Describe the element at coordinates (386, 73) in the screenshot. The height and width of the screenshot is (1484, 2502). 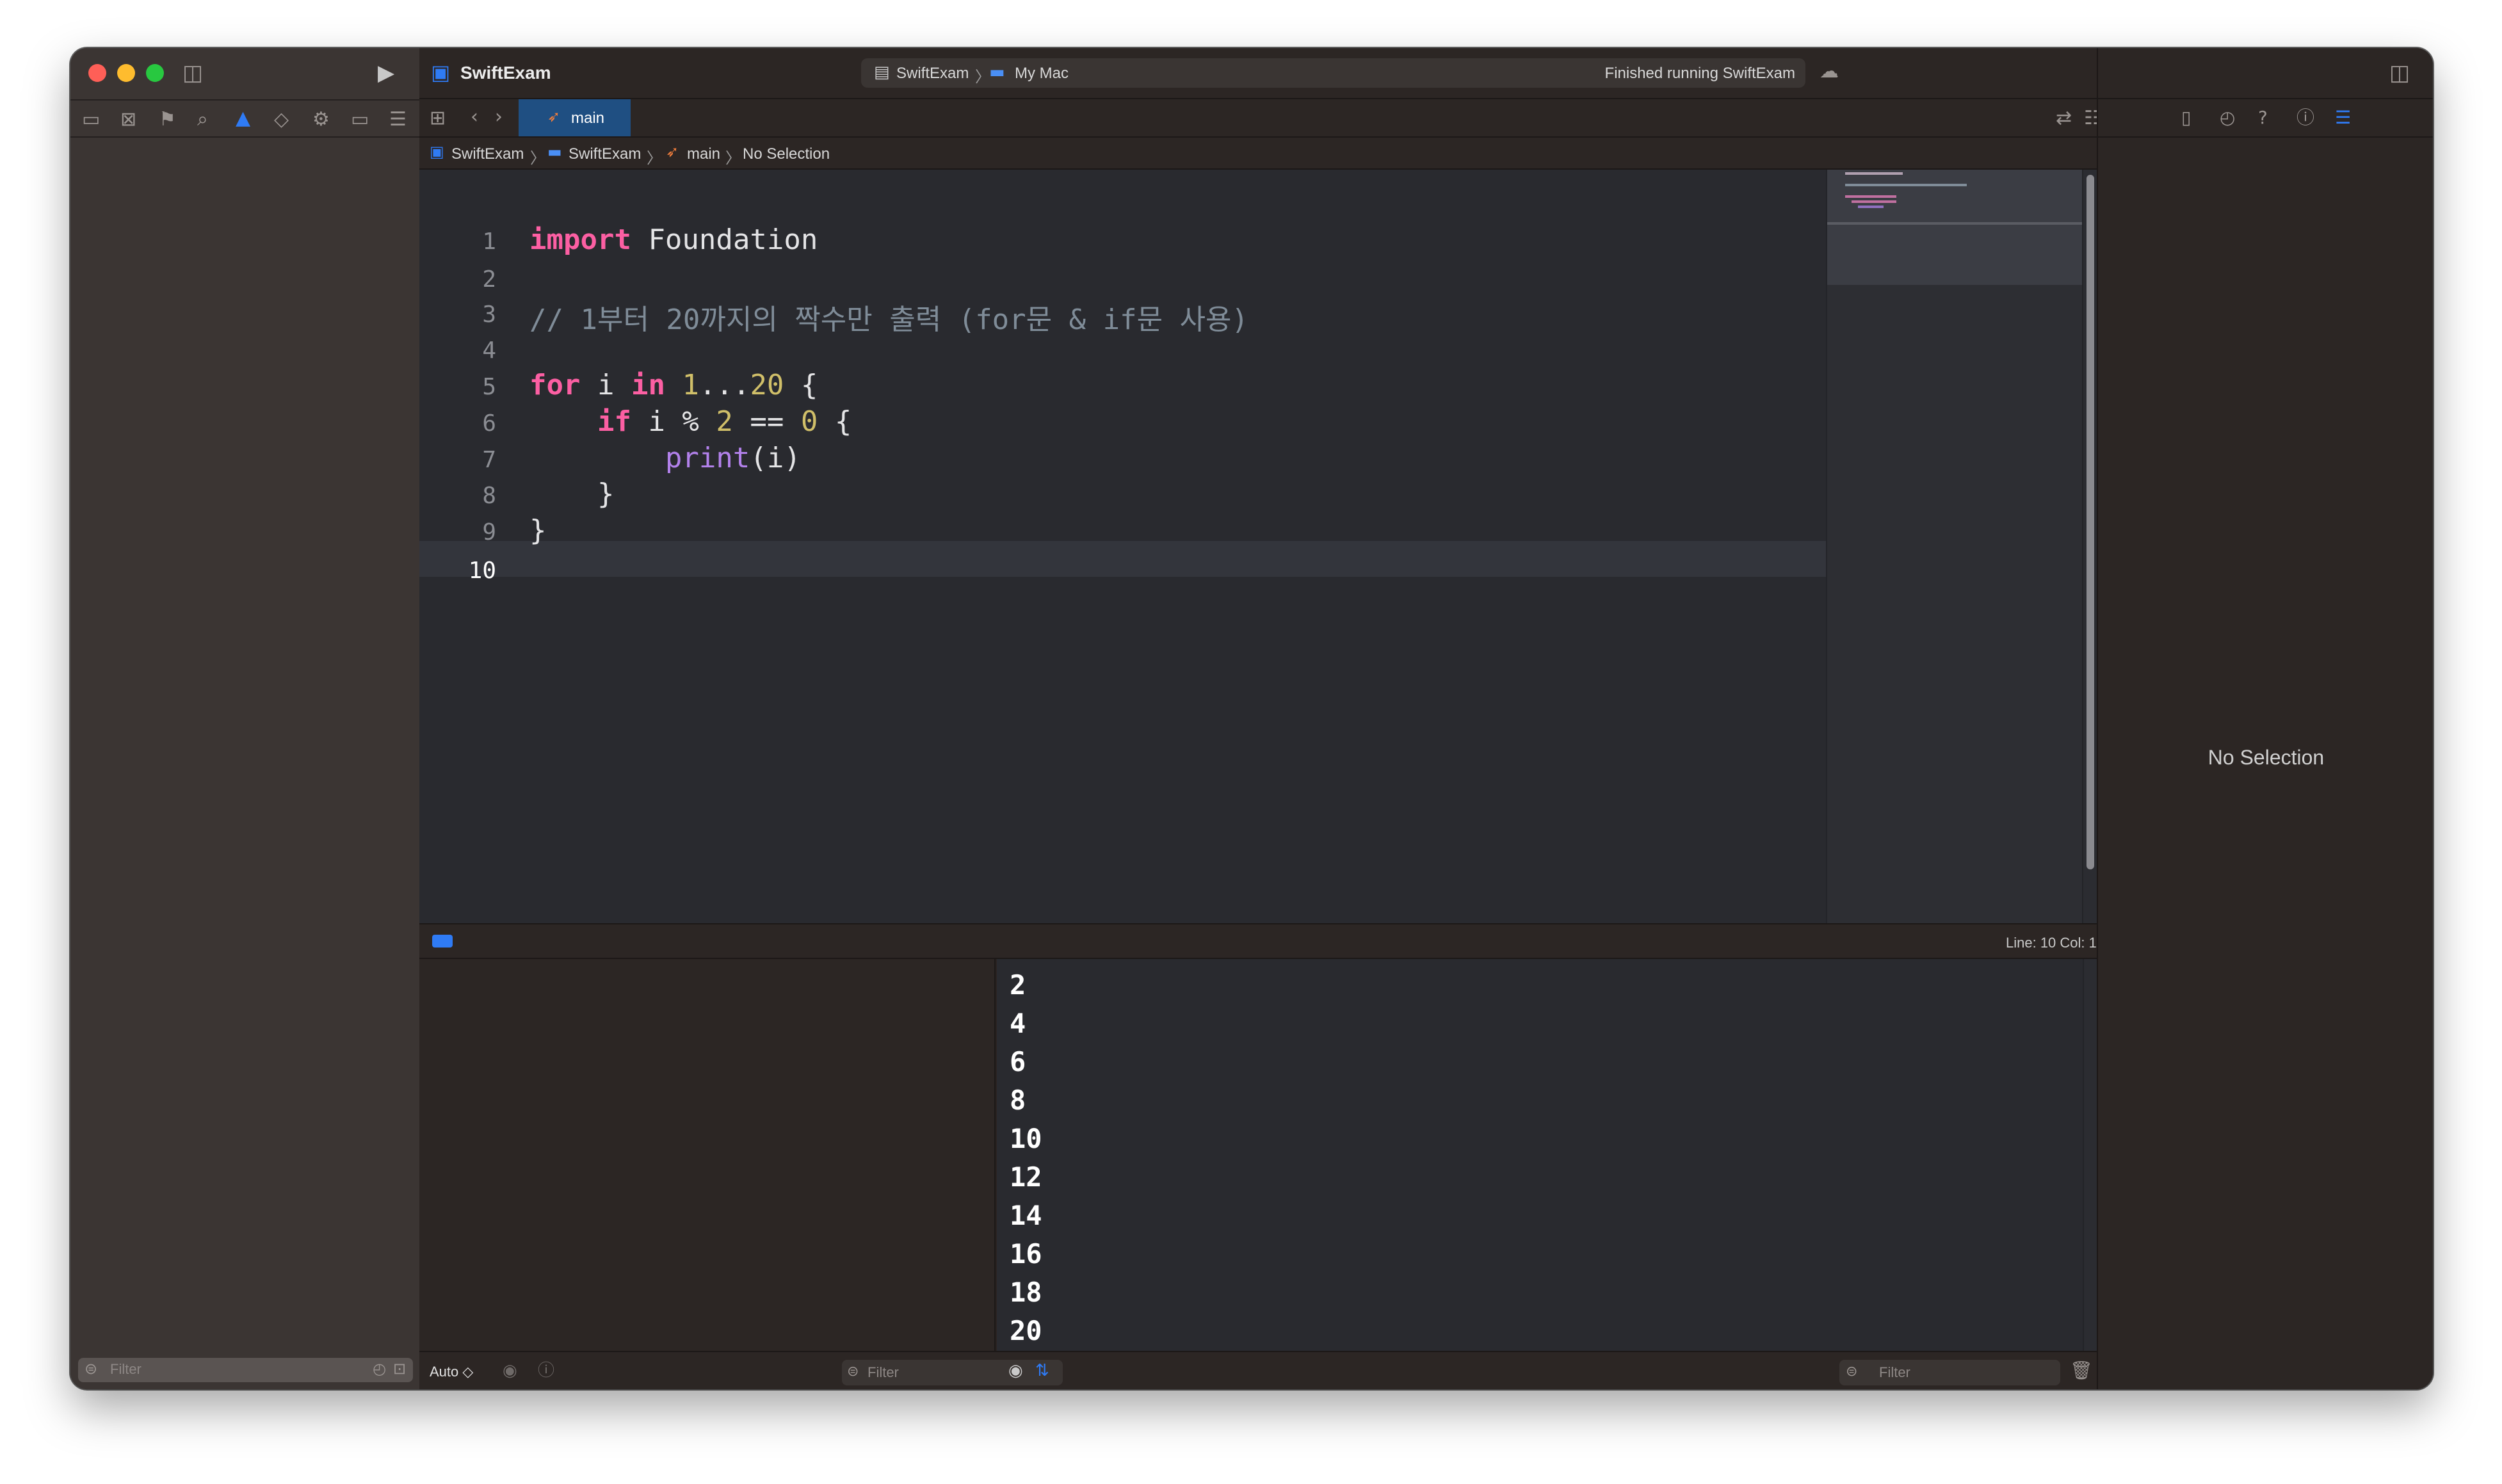
I see `run-icon: ▶` at that location.